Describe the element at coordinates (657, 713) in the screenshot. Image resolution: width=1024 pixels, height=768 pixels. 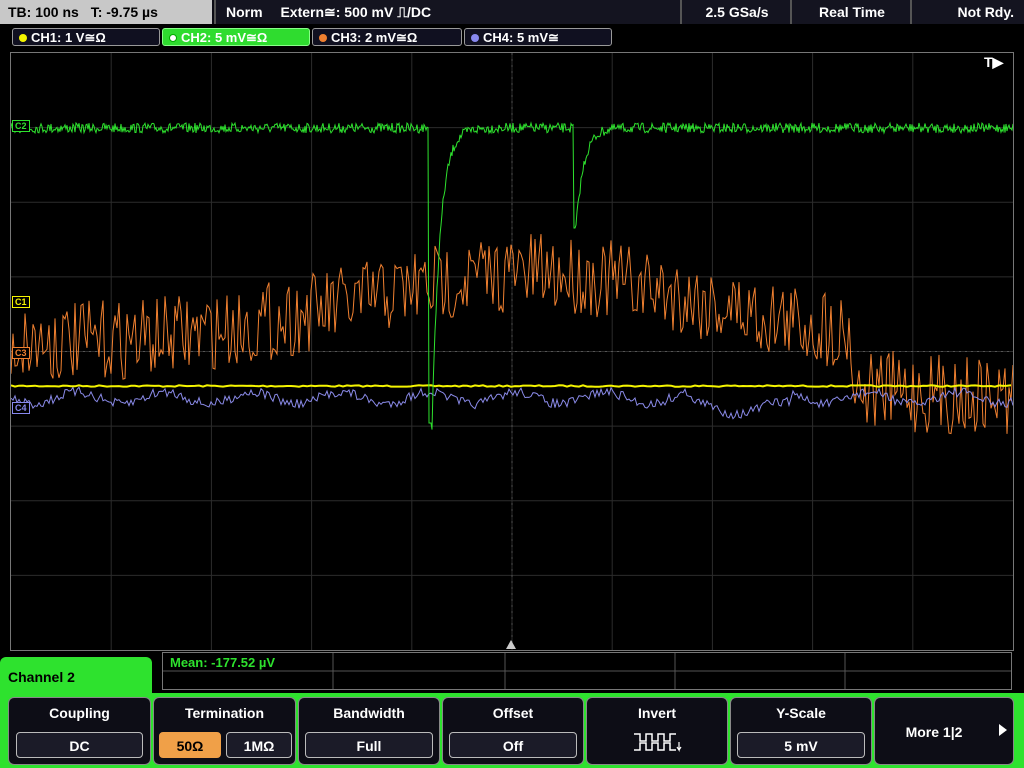
I see `invert-title: Invert` at that location.